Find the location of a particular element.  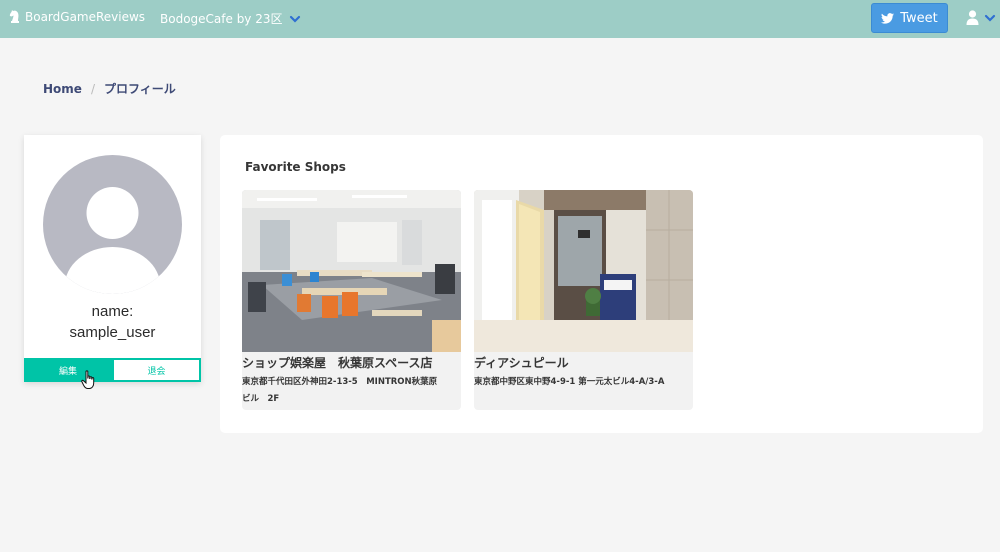

leave-button: 退会 is located at coordinates (156, 370).